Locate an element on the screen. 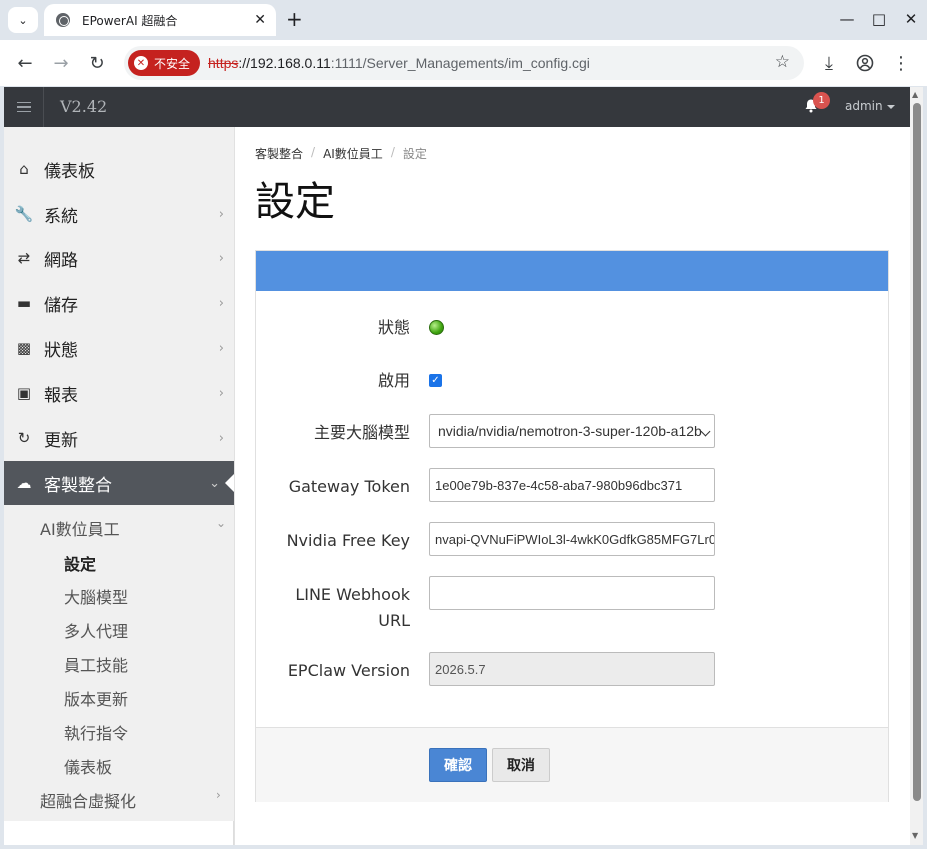 The width and height of the screenshot is (927, 849). download-icon: ⤓ is located at coordinates (829, 63).